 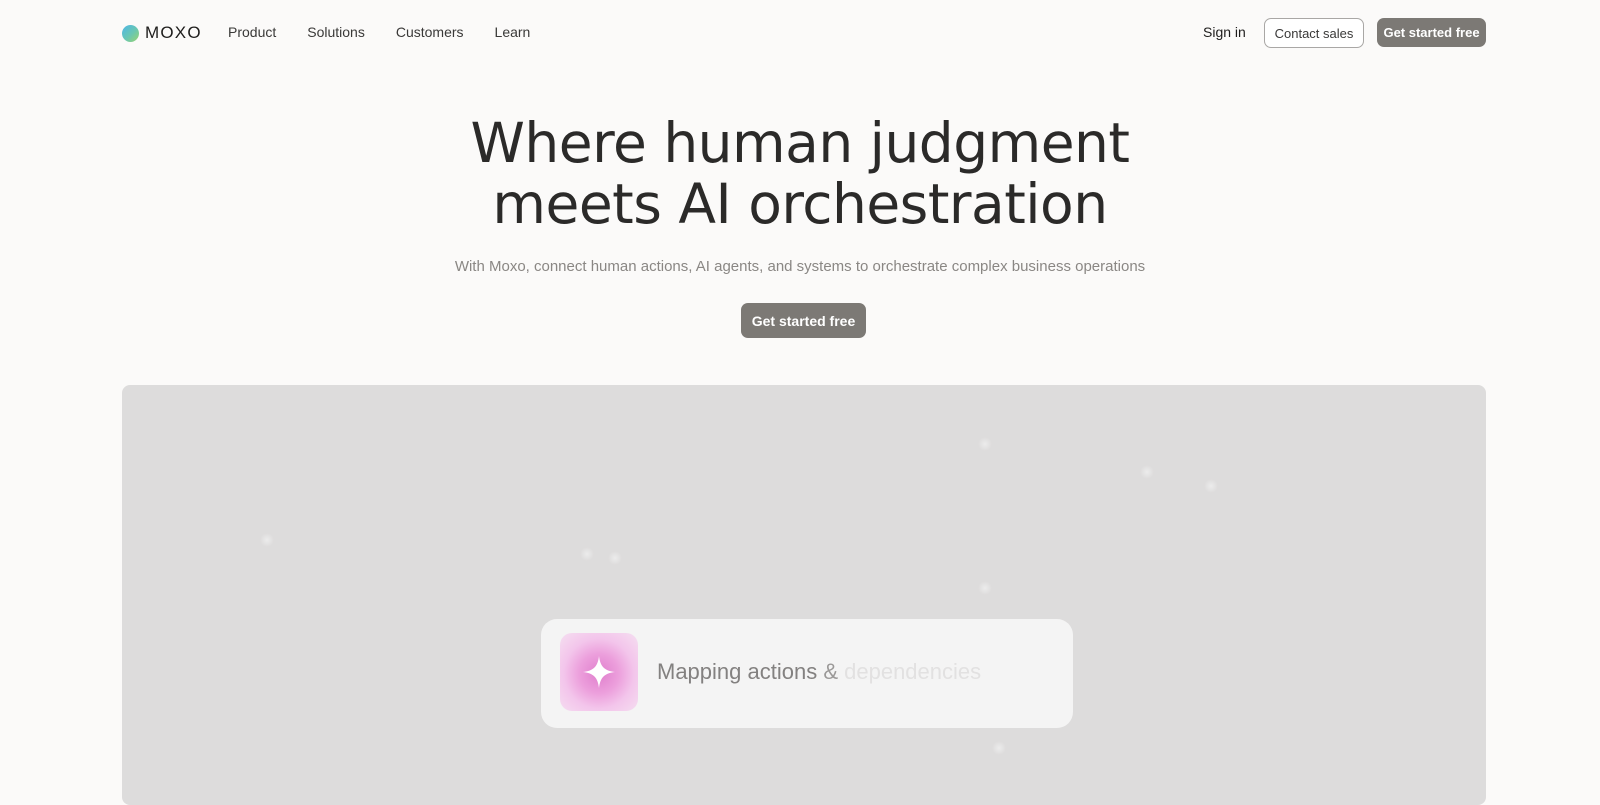 I want to click on brand-name: MOXO, so click(x=173, y=32).